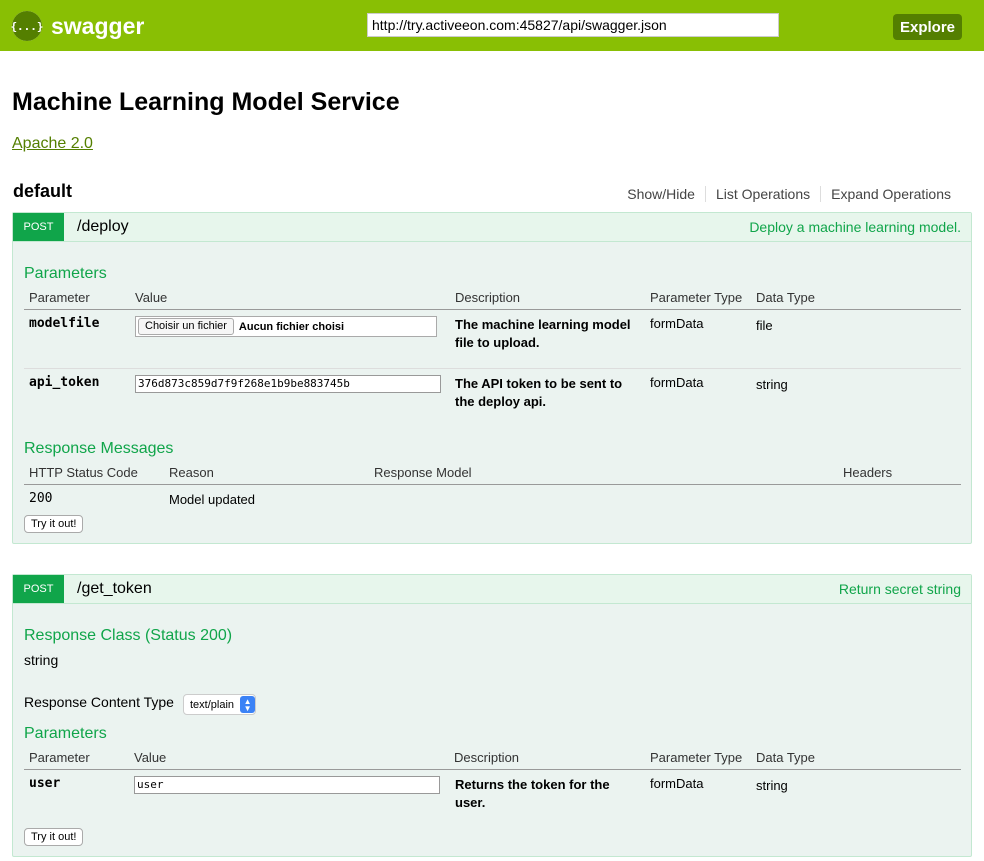 The height and width of the screenshot is (861, 984). What do you see at coordinates (212, 499) in the screenshot?
I see `response-reason: Model updated` at bounding box center [212, 499].